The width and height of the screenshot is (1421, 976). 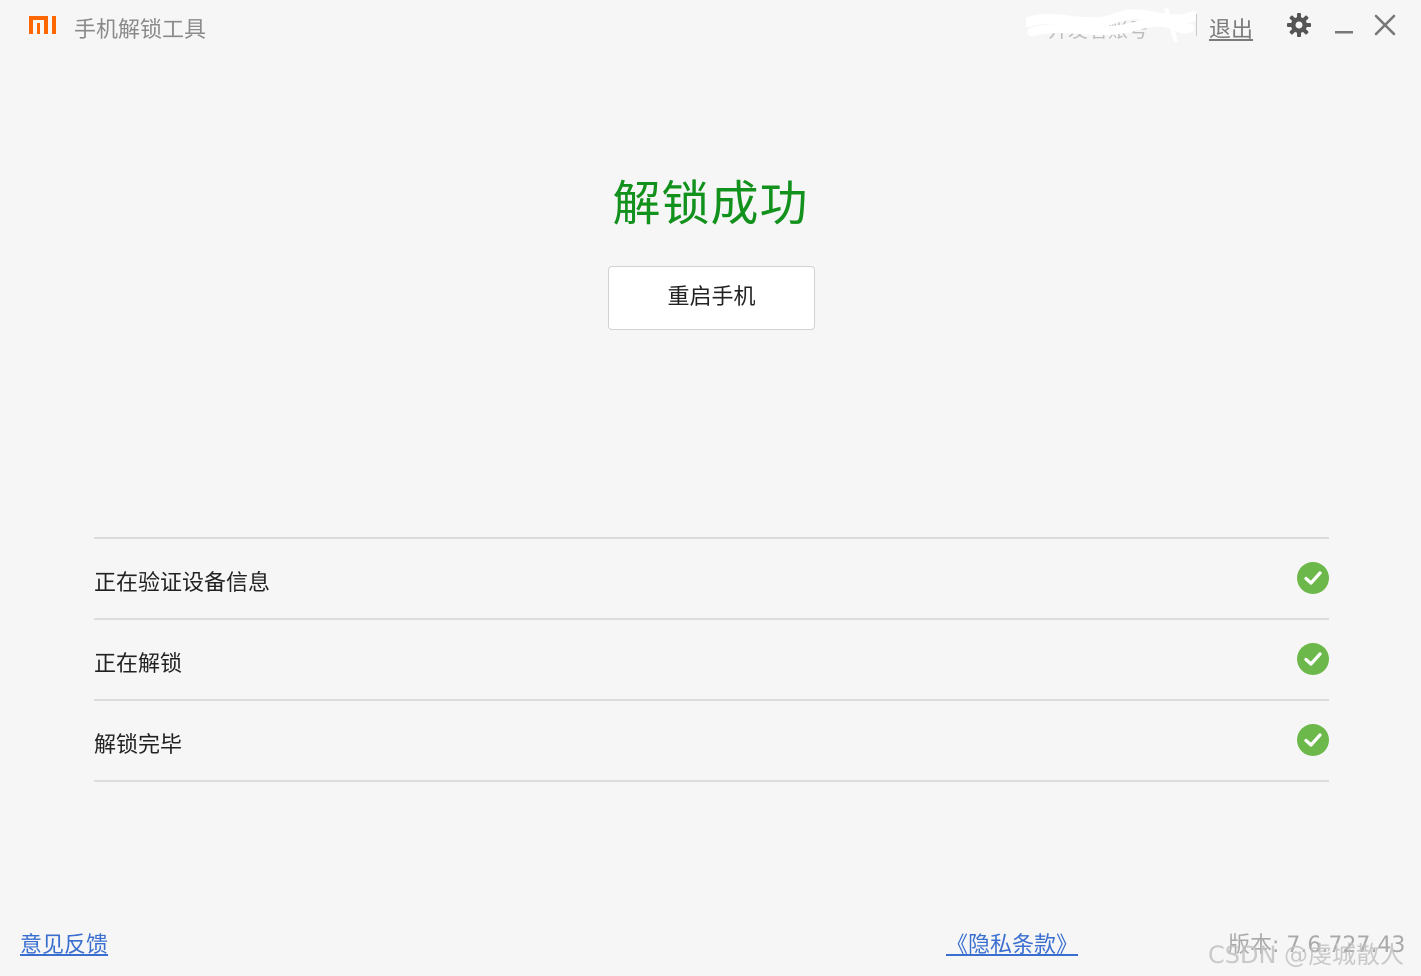 I want to click on step-label: 正在解锁, so click(x=138, y=664).